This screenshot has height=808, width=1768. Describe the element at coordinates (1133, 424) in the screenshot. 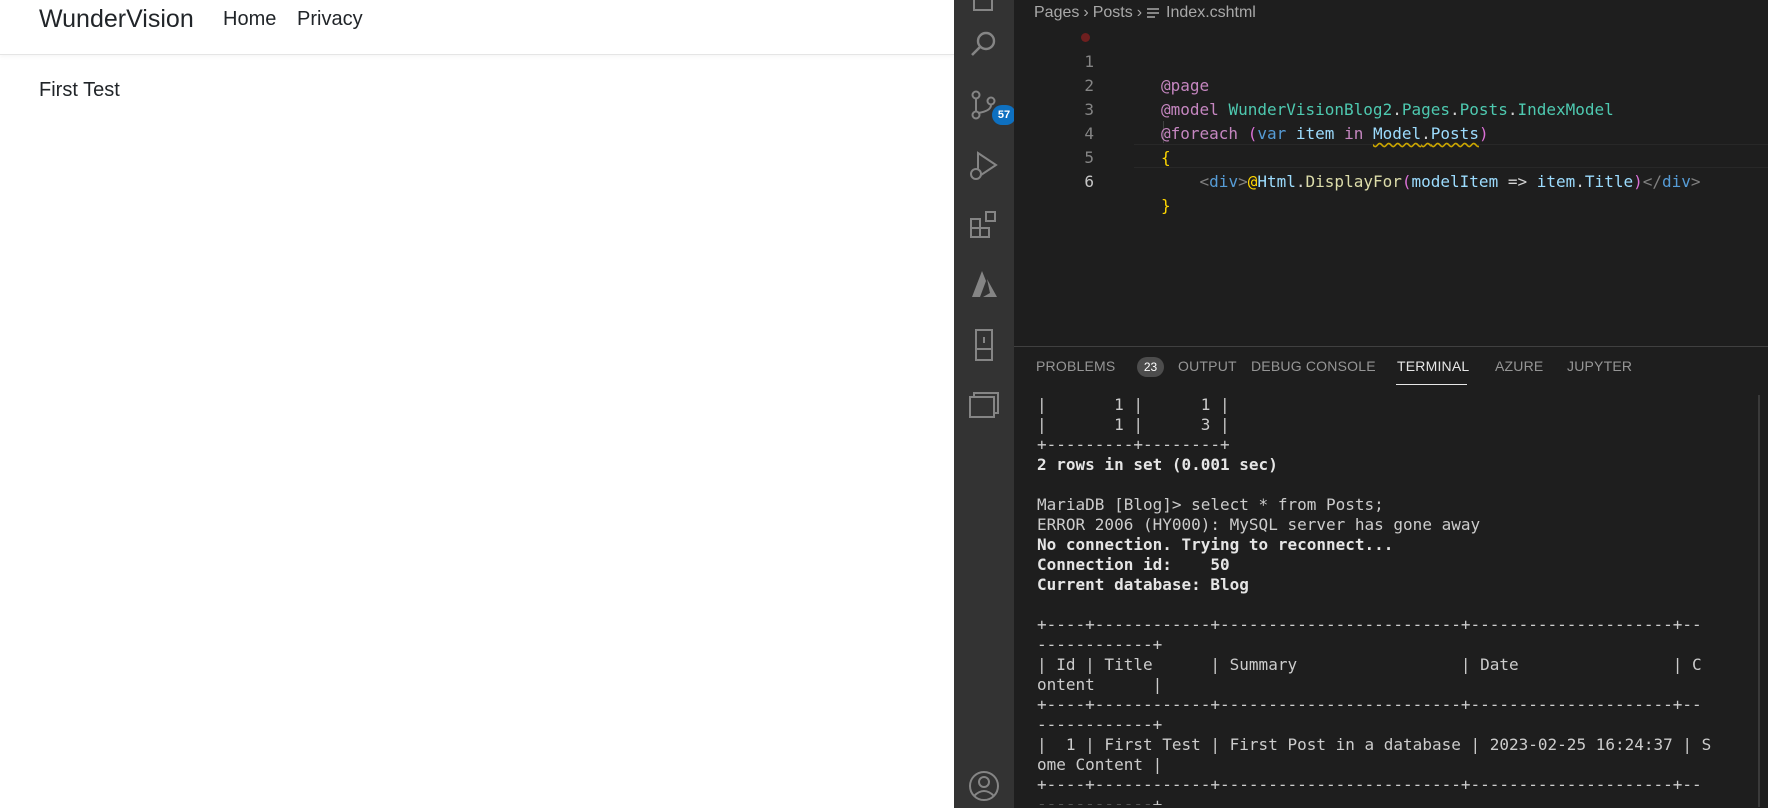

I see `terminal-line: | 1 | 3 |` at that location.